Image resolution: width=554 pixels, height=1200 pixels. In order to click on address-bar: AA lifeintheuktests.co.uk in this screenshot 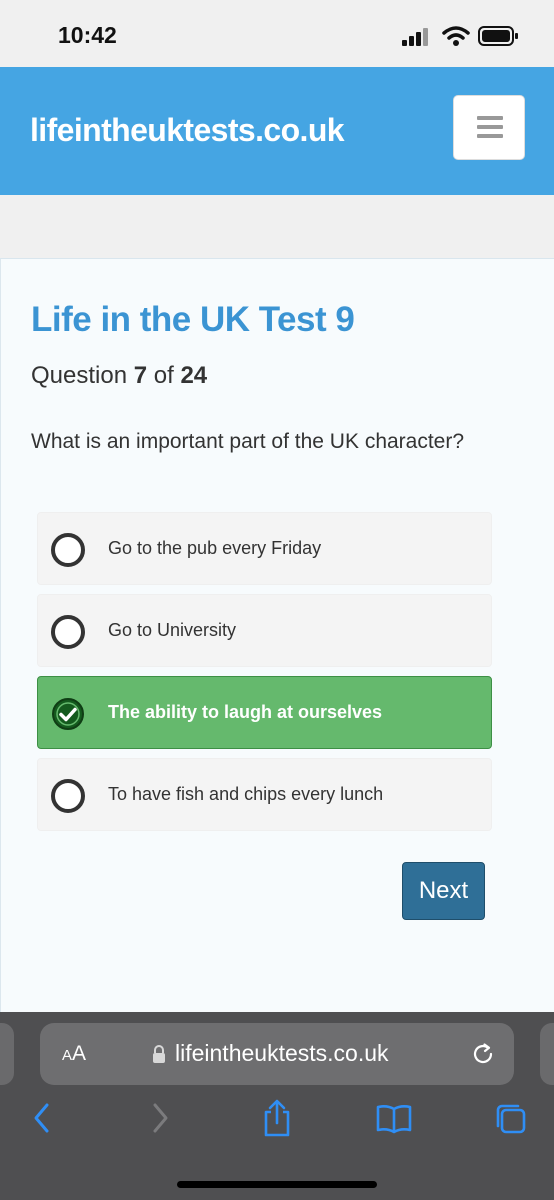, I will do `click(277, 1054)`.